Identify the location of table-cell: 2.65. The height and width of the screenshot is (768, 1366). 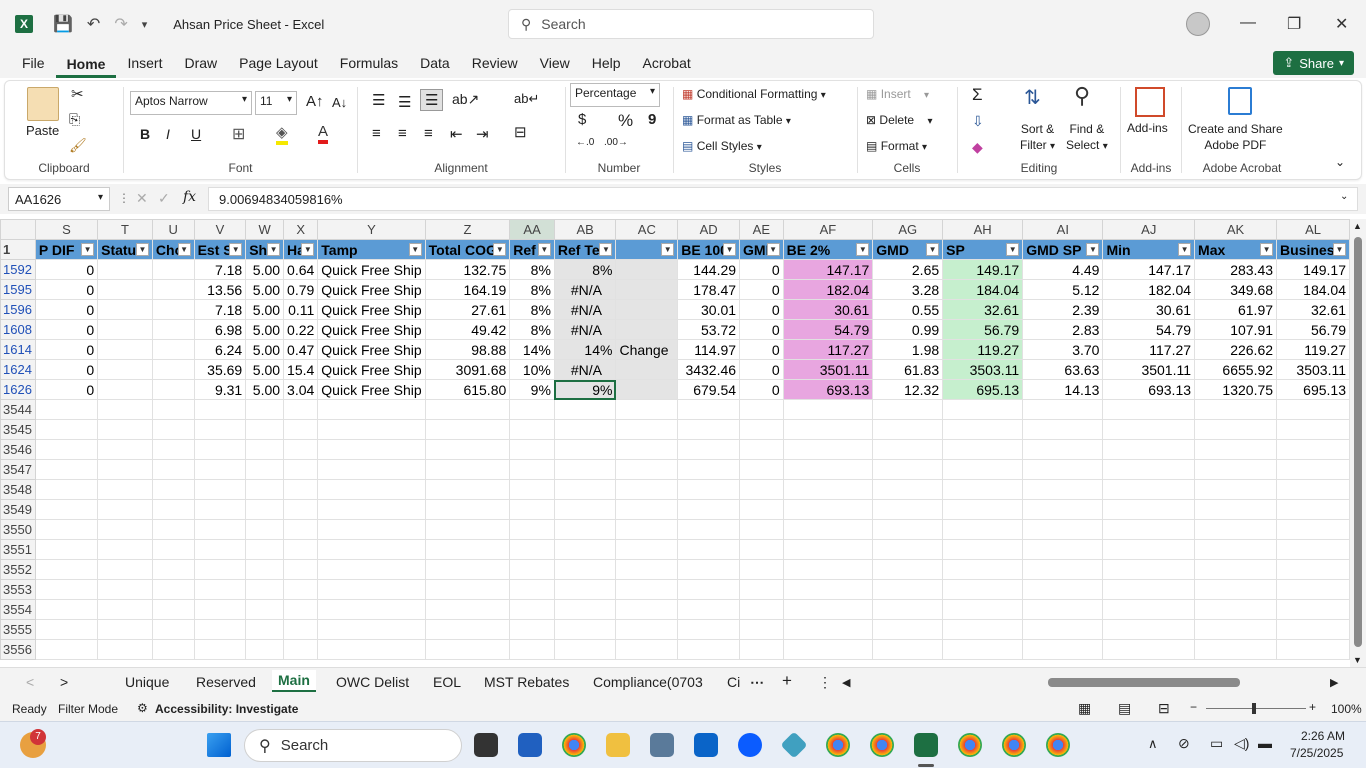
(908, 269).